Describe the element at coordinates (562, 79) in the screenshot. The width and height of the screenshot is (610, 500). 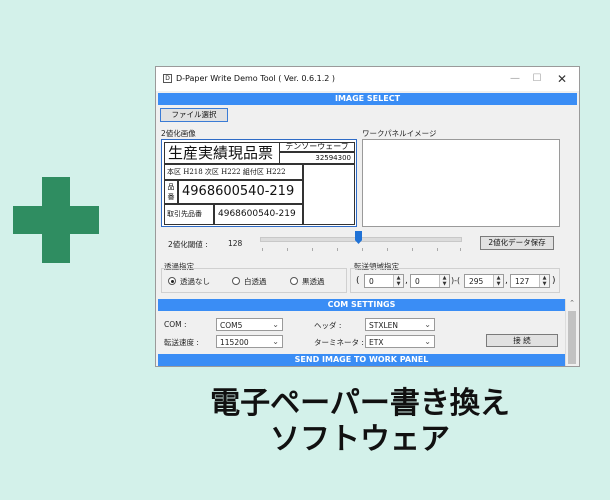
I see `close-button: ✕` at that location.